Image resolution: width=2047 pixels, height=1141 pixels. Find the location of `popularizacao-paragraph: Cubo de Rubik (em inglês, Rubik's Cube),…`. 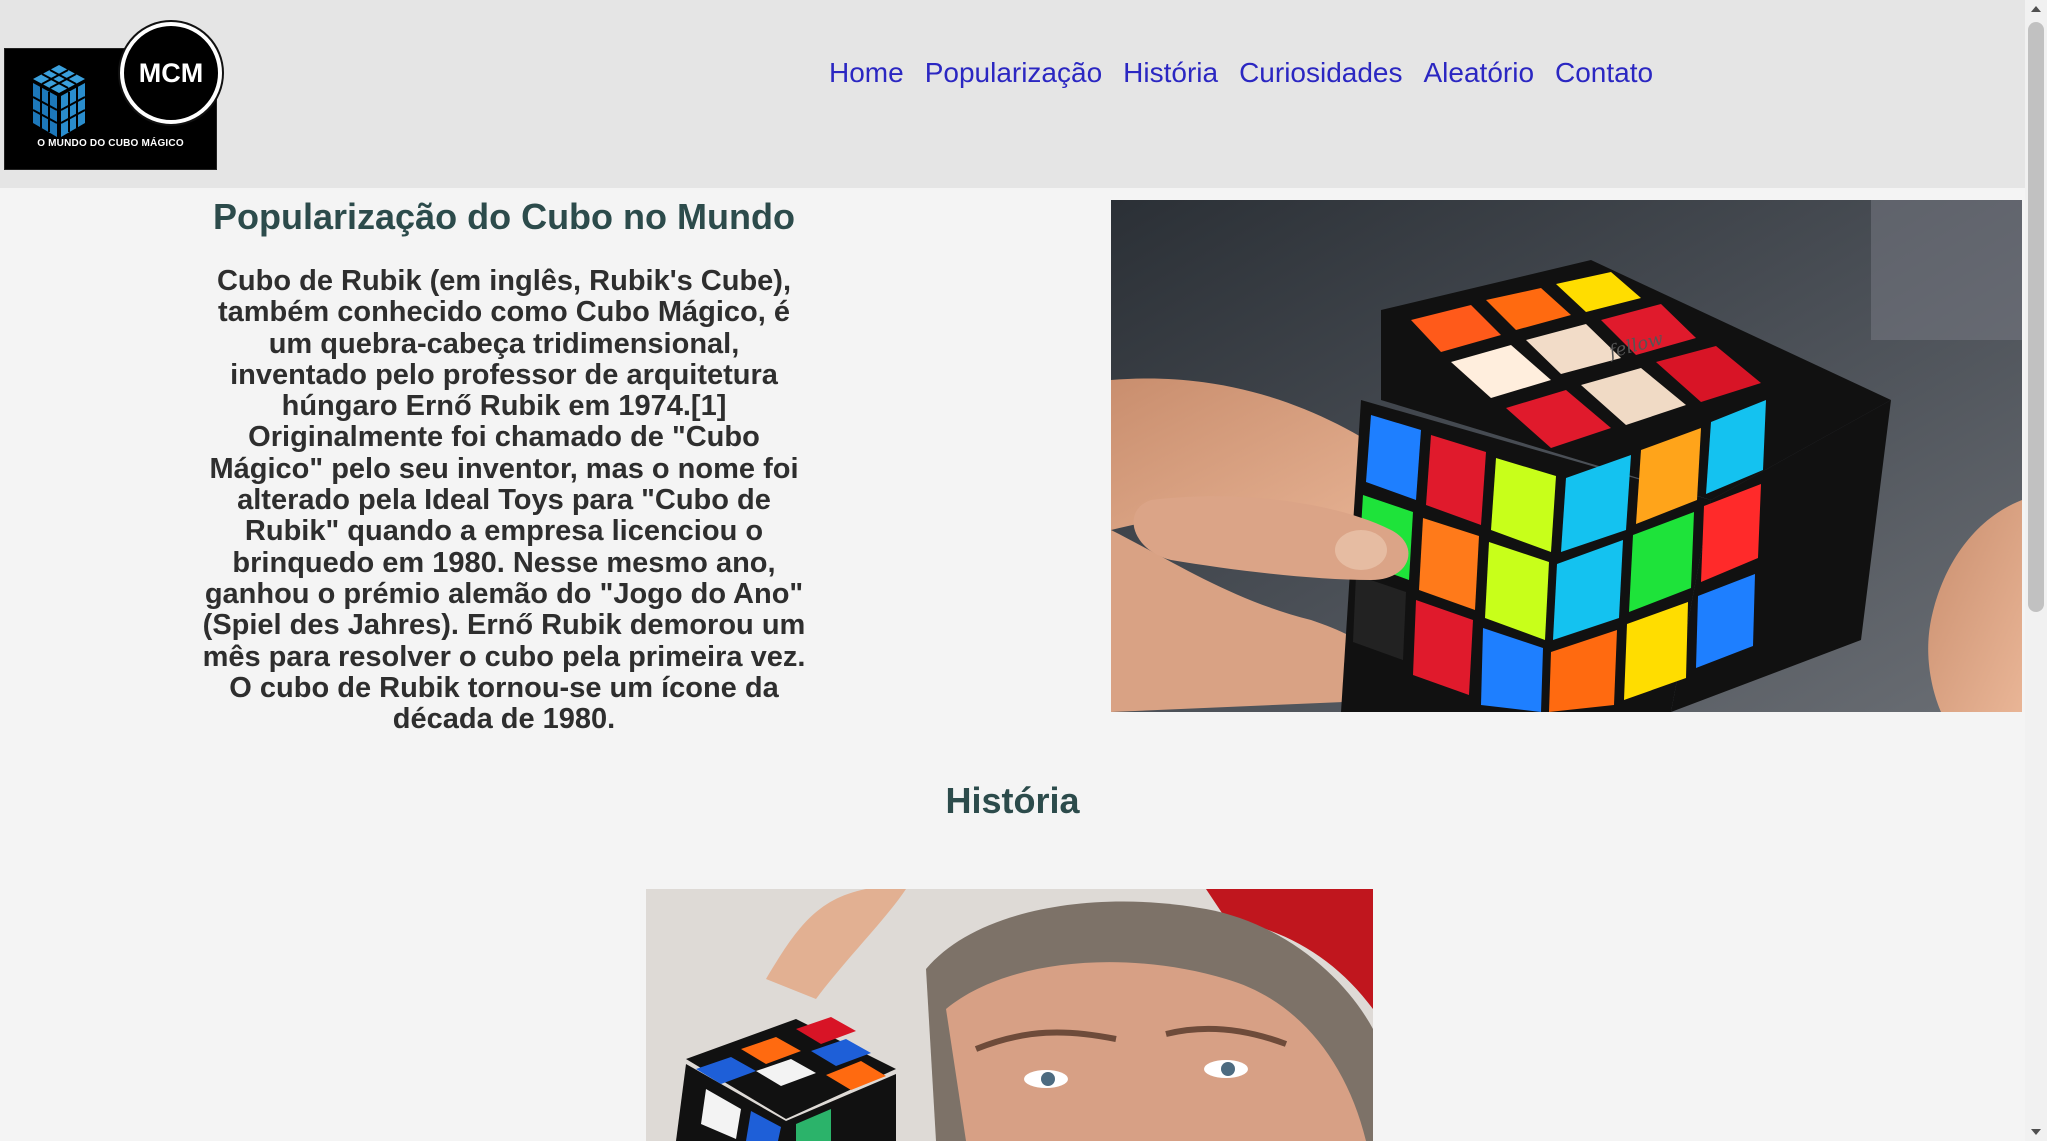

popularizacao-paragraph: Cubo de Rubik (em inglês, Rubik's Cube),… is located at coordinates (504, 500).